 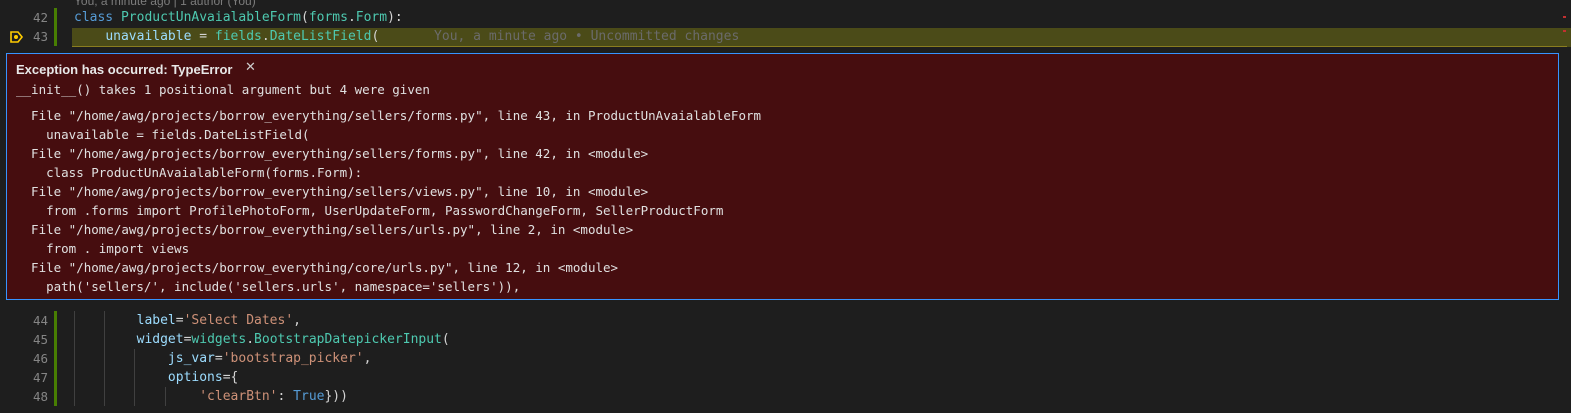 I want to click on code-text: widget=widgets.BootstrapDatepickerInput(, so click(x=262, y=339).